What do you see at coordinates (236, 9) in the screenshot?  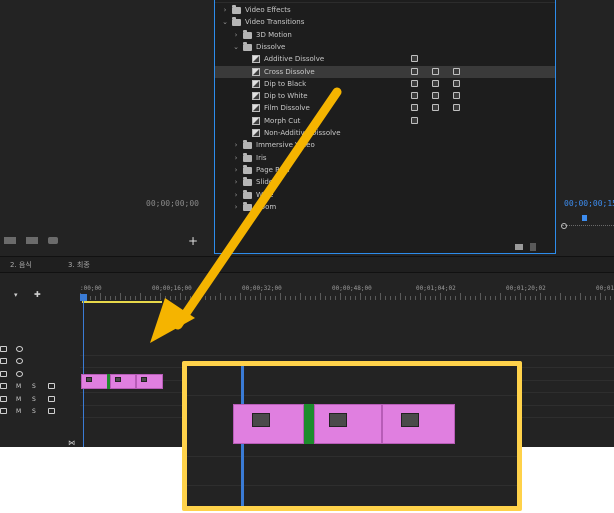 I see `folder-icon` at bounding box center [236, 9].